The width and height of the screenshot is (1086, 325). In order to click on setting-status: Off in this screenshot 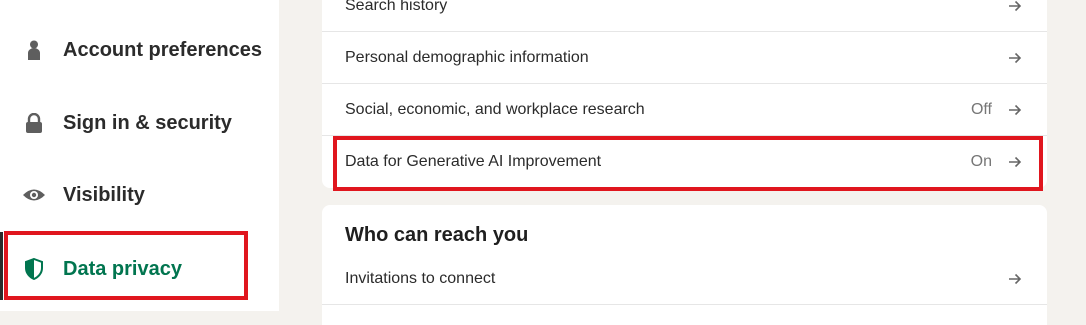, I will do `click(981, 109)`.